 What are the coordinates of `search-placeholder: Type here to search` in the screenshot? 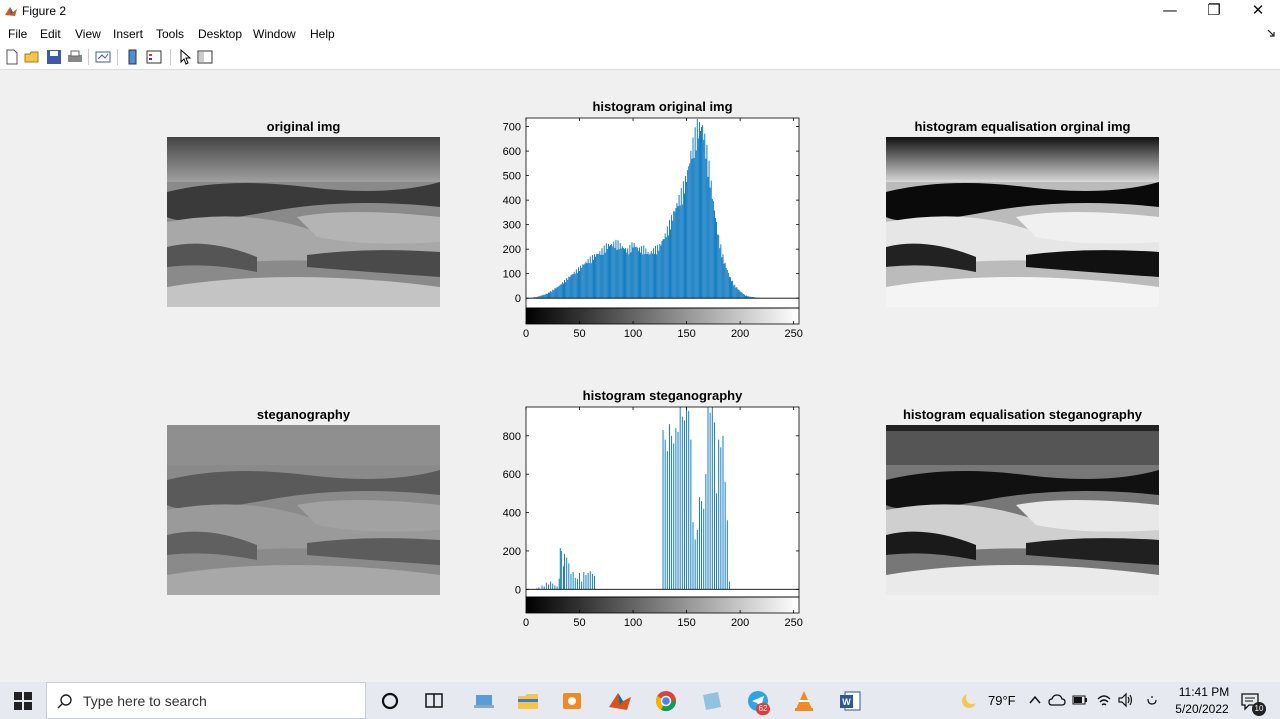 It's located at (145, 701).